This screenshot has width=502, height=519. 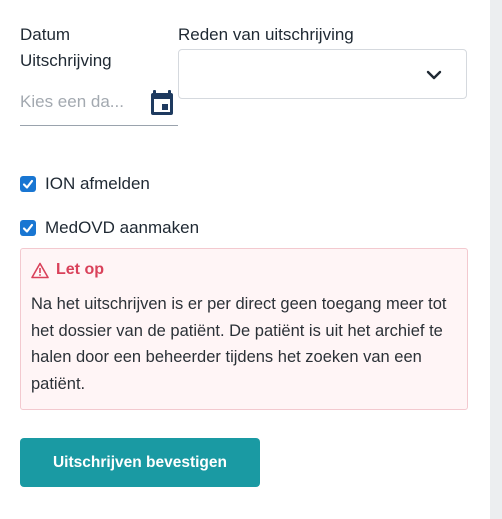 I want to click on ion-checkbox-row: ION afmelden, so click(x=85, y=184).